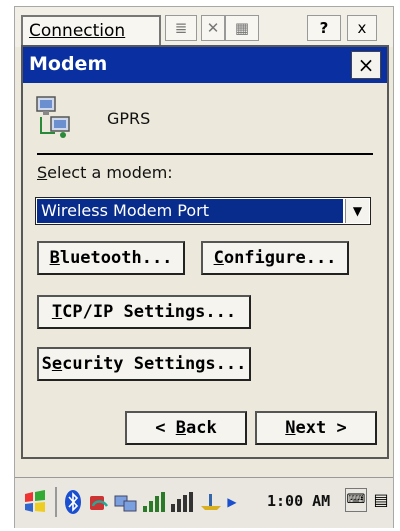 This screenshot has height=531, width=400. I want to click on network-icon, so click(126, 502).